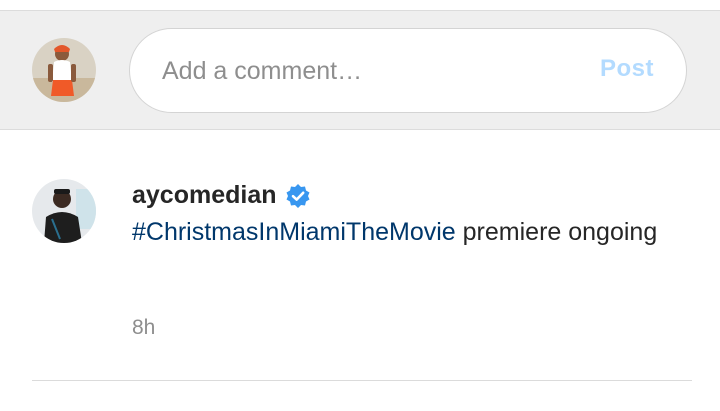  Describe the element at coordinates (298, 196) in the screenshot. I see `verified-badge-icon` at that location.